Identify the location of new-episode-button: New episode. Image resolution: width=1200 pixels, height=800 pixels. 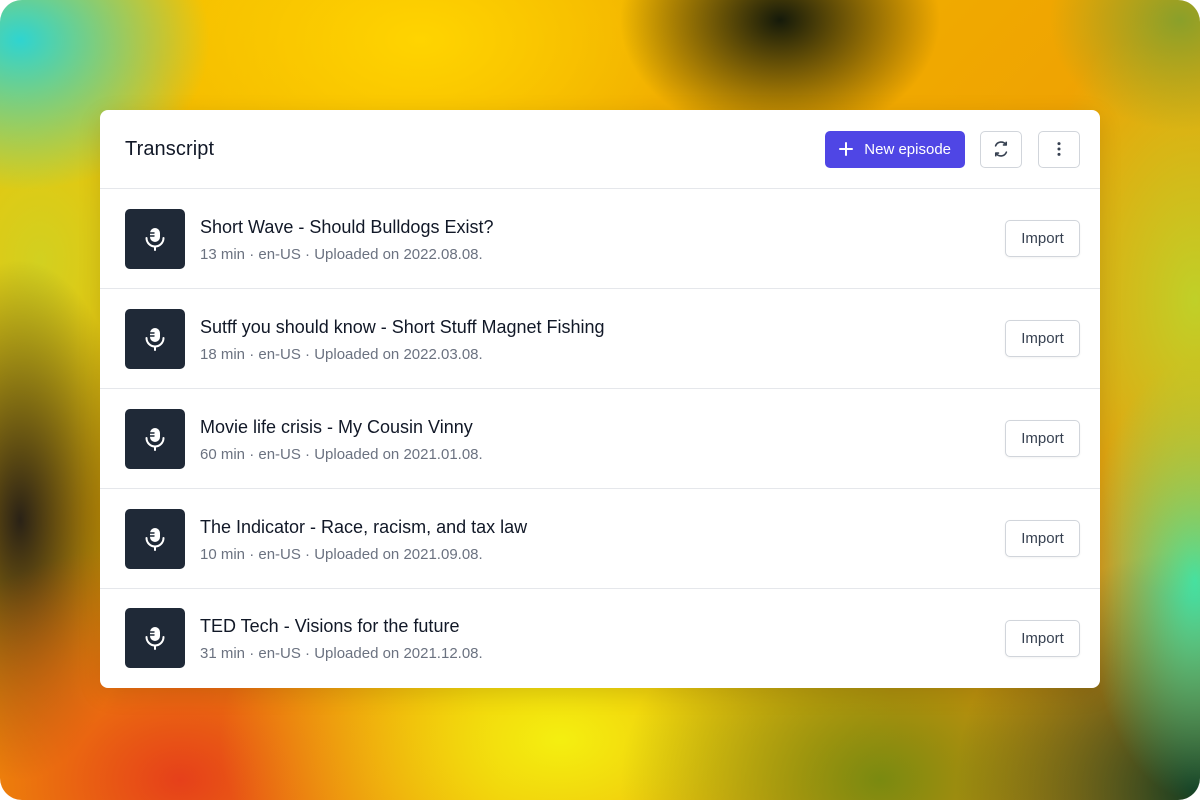
(895, 149).